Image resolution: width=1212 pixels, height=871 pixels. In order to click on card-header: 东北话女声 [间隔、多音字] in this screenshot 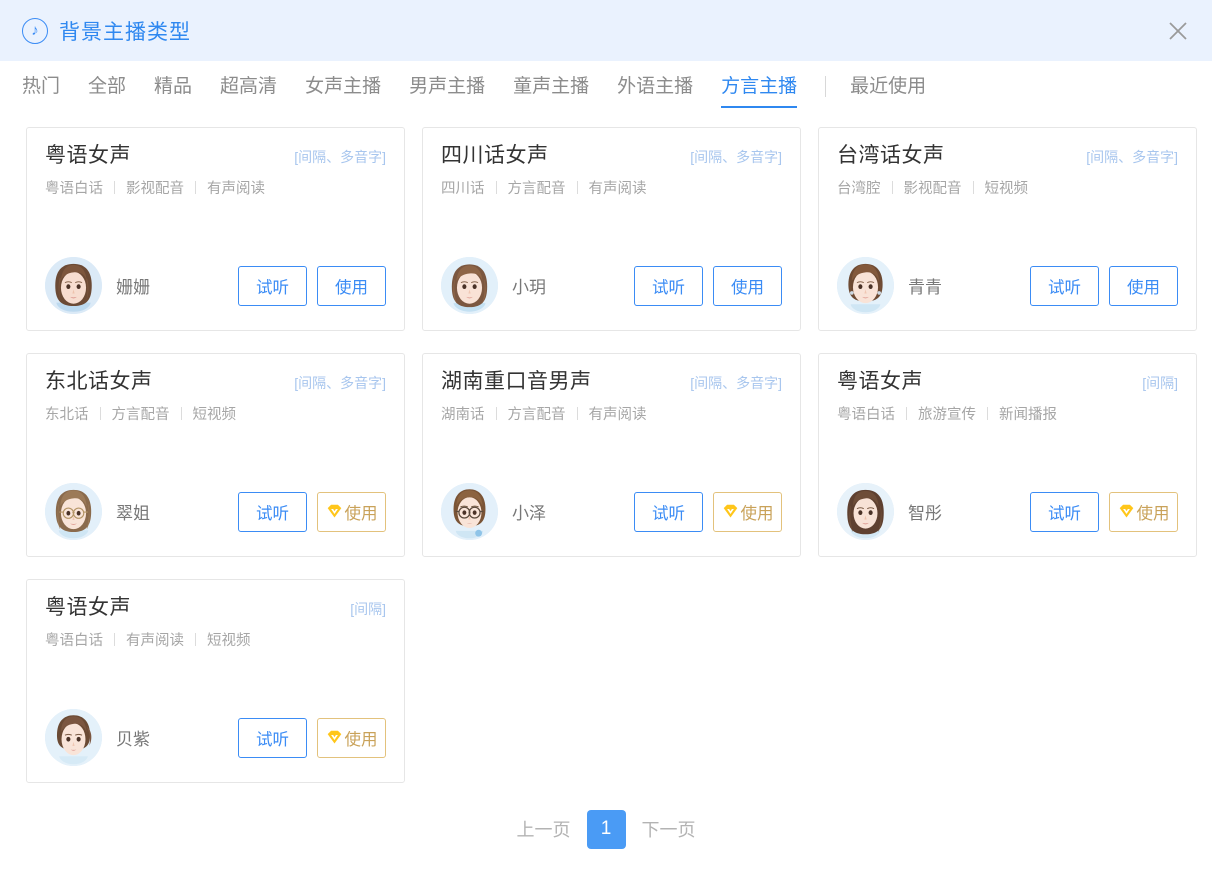, I will do `click(215, 381)`.